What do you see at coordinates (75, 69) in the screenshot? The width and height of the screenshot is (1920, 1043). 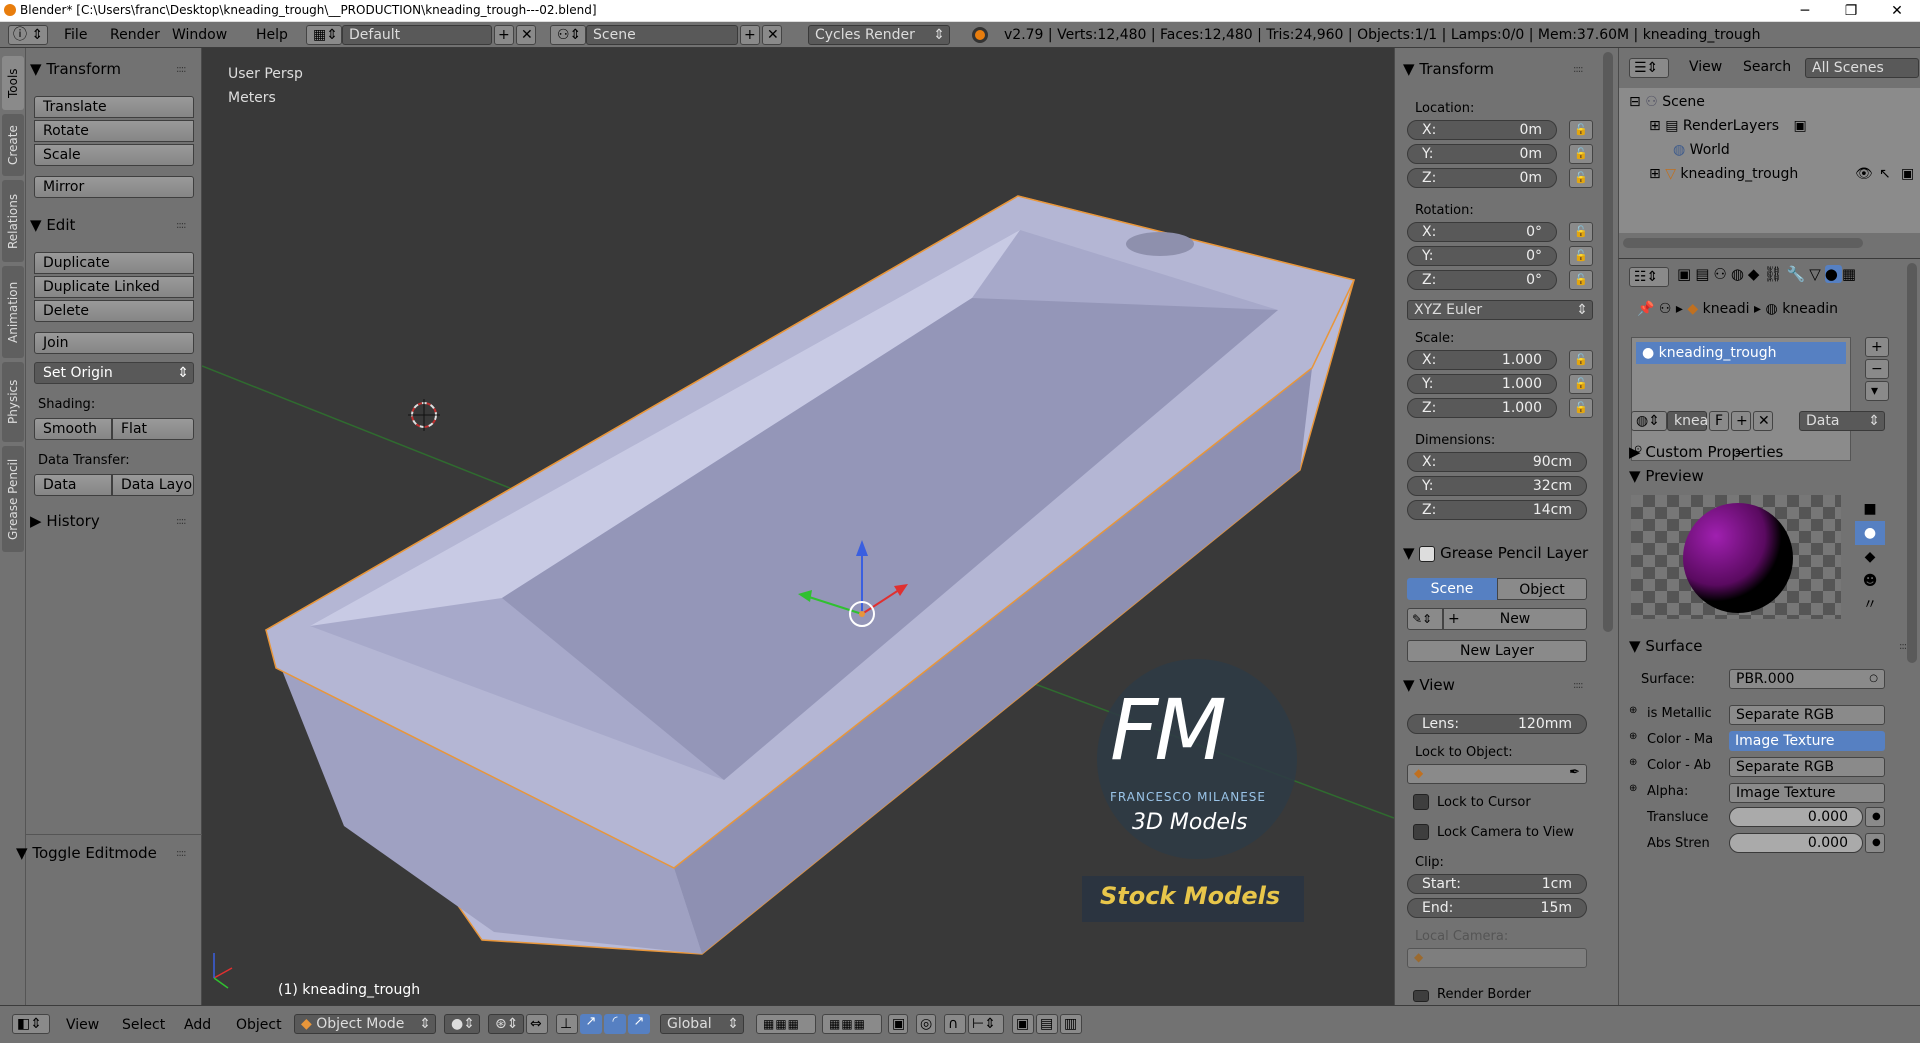 I see `transform-panel-header: ▼ Transform` at bounding box center [75, 69].